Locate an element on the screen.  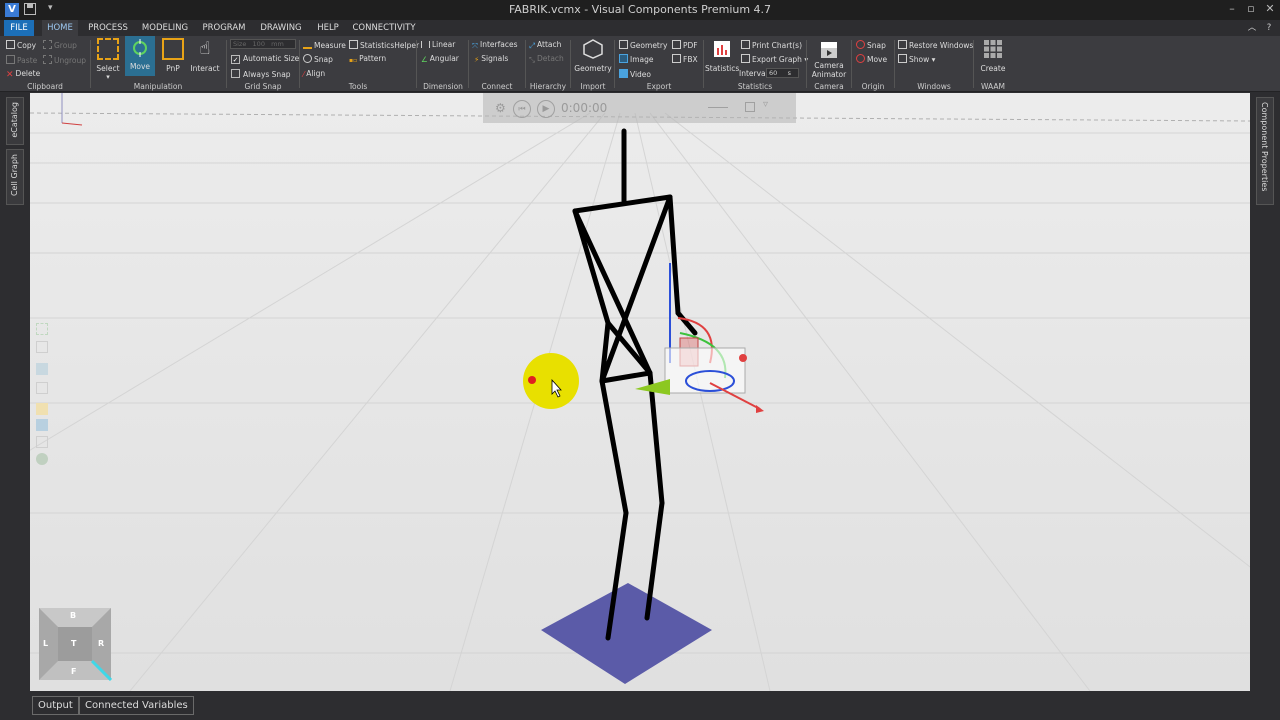
playback-menu-icon: ▿ is located at coordinates (765, 104).